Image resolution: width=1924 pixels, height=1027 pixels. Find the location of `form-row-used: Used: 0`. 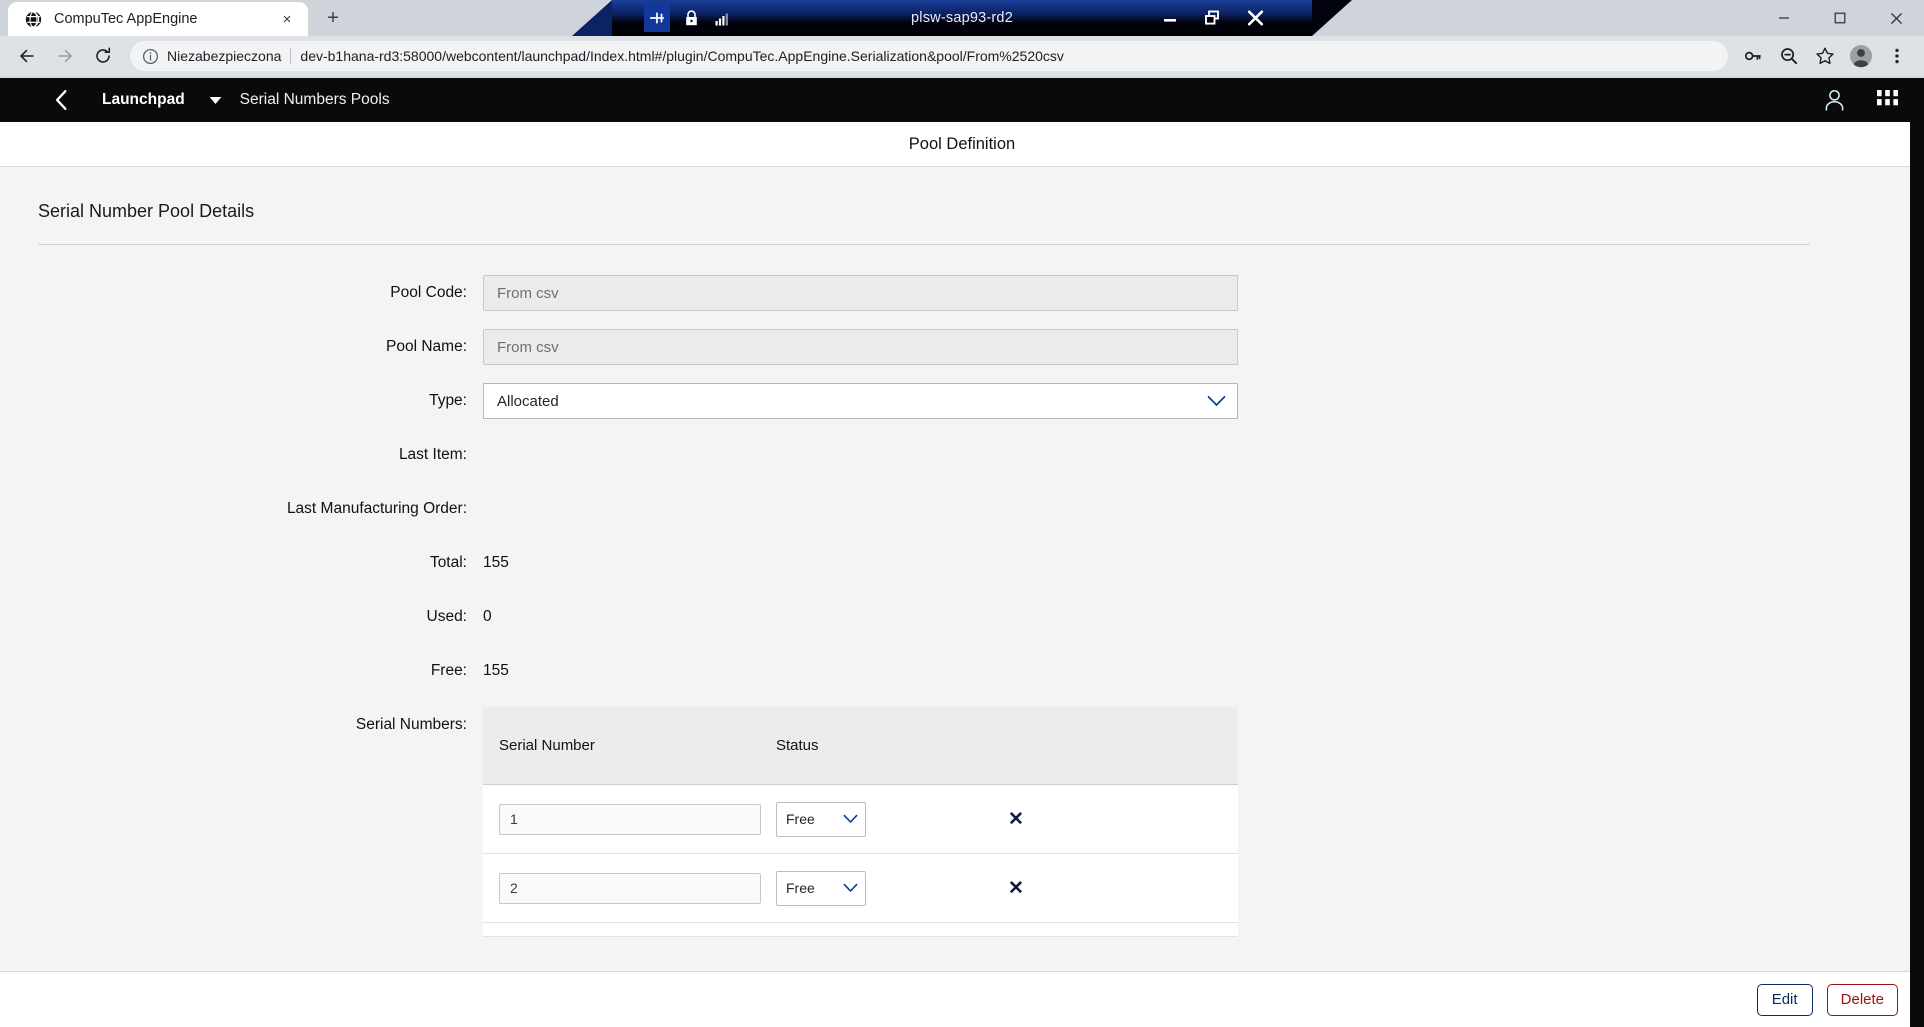

form-row-used: Used: 0 is located at coordinates (955, 617).